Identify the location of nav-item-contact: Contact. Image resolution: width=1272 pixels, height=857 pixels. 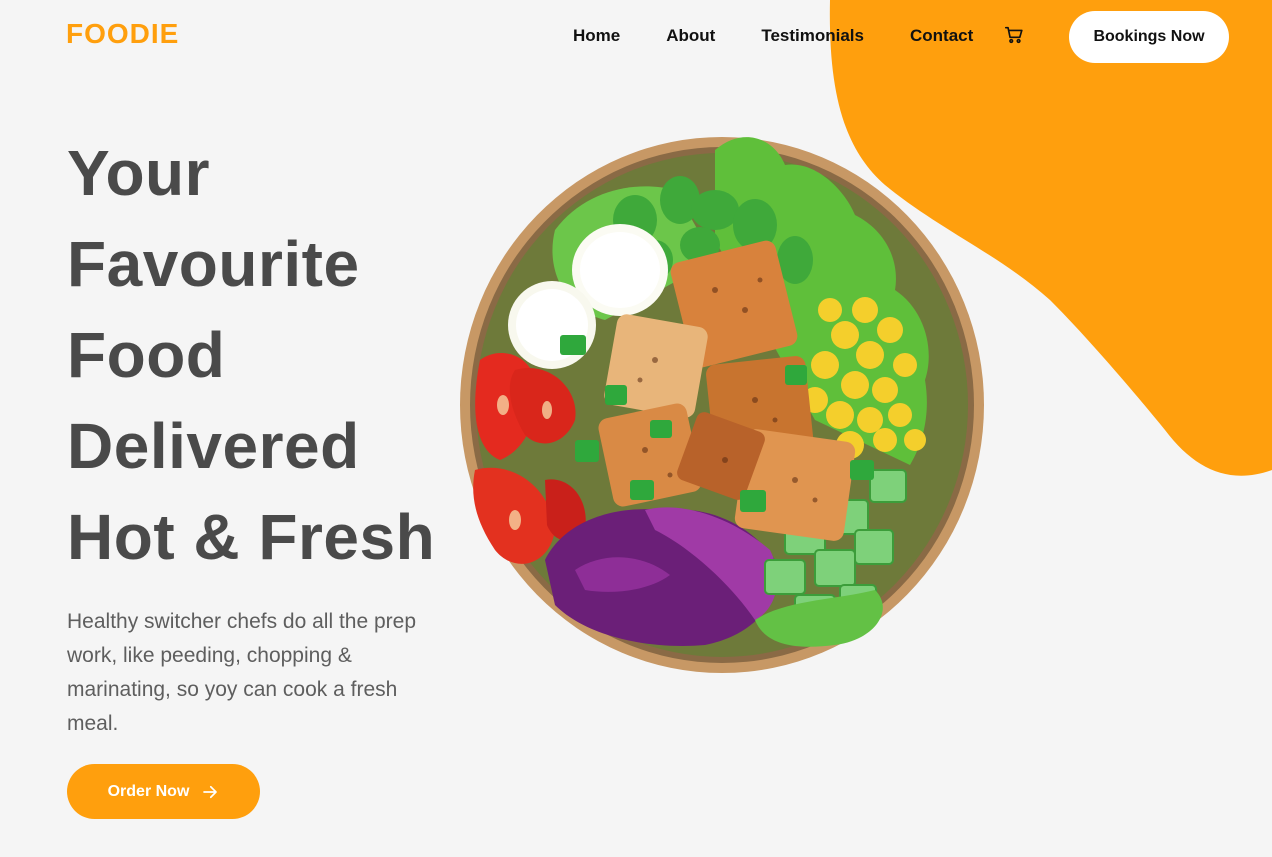
(941, 36).